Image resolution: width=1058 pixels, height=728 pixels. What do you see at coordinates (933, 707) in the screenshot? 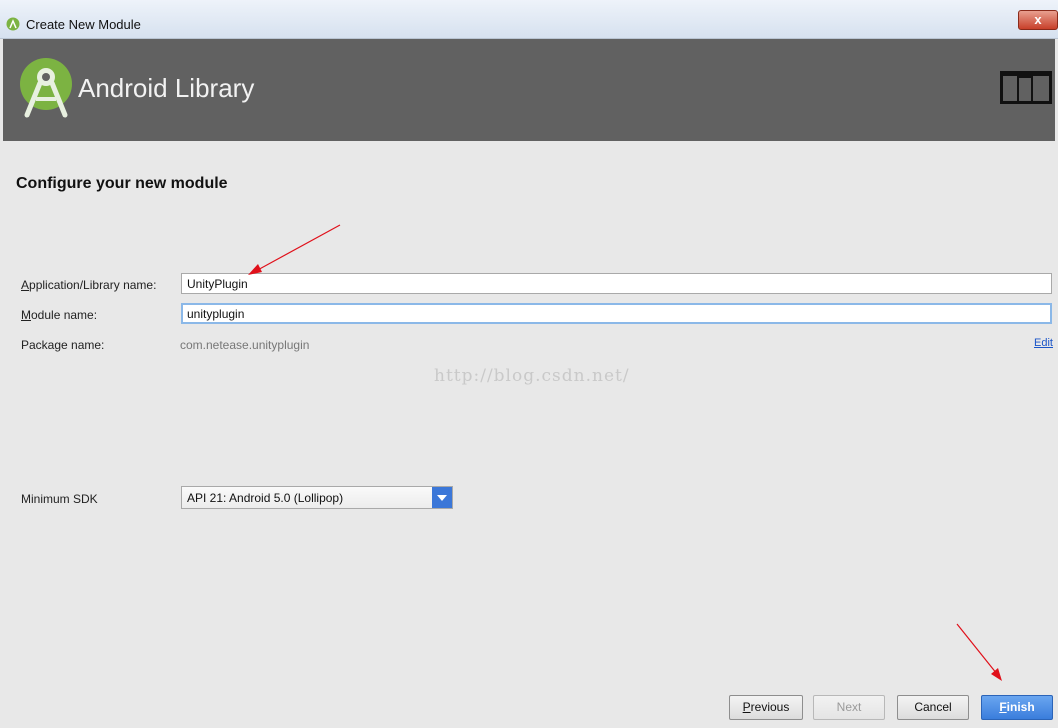
I see `cancel-button: Cancel` at bounding box center [933, 707].